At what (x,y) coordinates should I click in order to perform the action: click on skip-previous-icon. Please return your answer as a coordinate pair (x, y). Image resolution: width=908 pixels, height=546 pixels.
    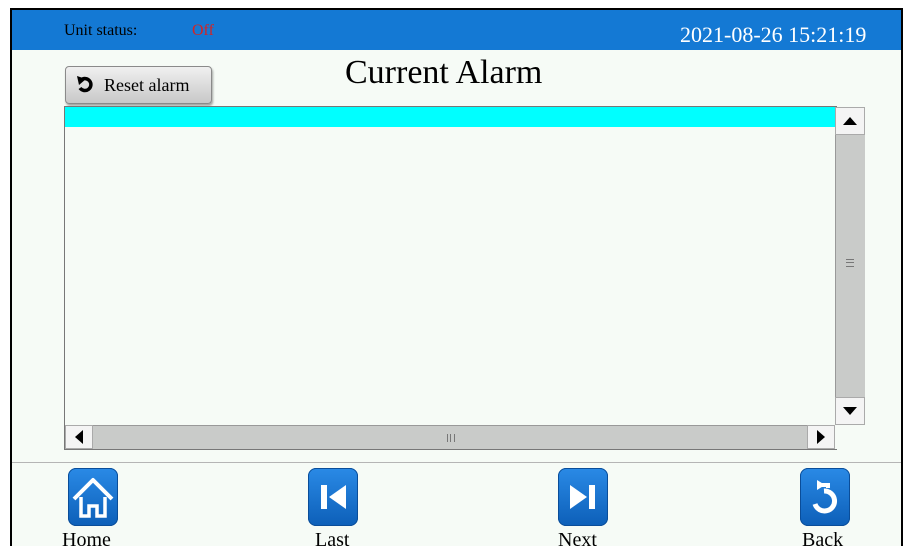
    Looking at the image, I should click on (333, 497).